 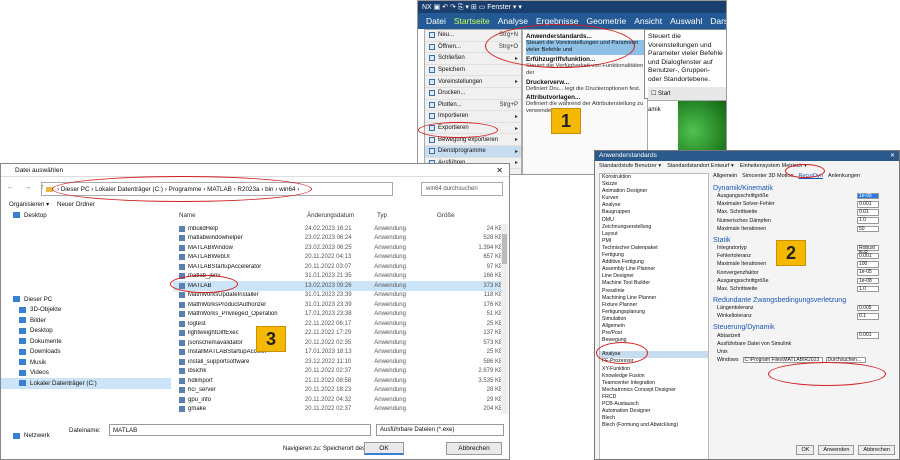 What do you see at coordinates (868, 264) in the screenshot?
I see `setting-value-input: 100` at bounding box center [868, 264].